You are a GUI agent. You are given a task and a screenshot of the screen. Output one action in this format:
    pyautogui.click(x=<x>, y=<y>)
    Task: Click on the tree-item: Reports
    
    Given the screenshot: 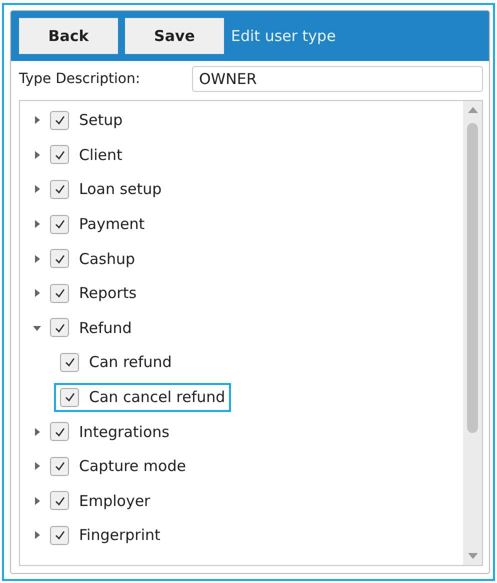 What is the action you would take?
    pyautogui.click(x=93, y=293)
    